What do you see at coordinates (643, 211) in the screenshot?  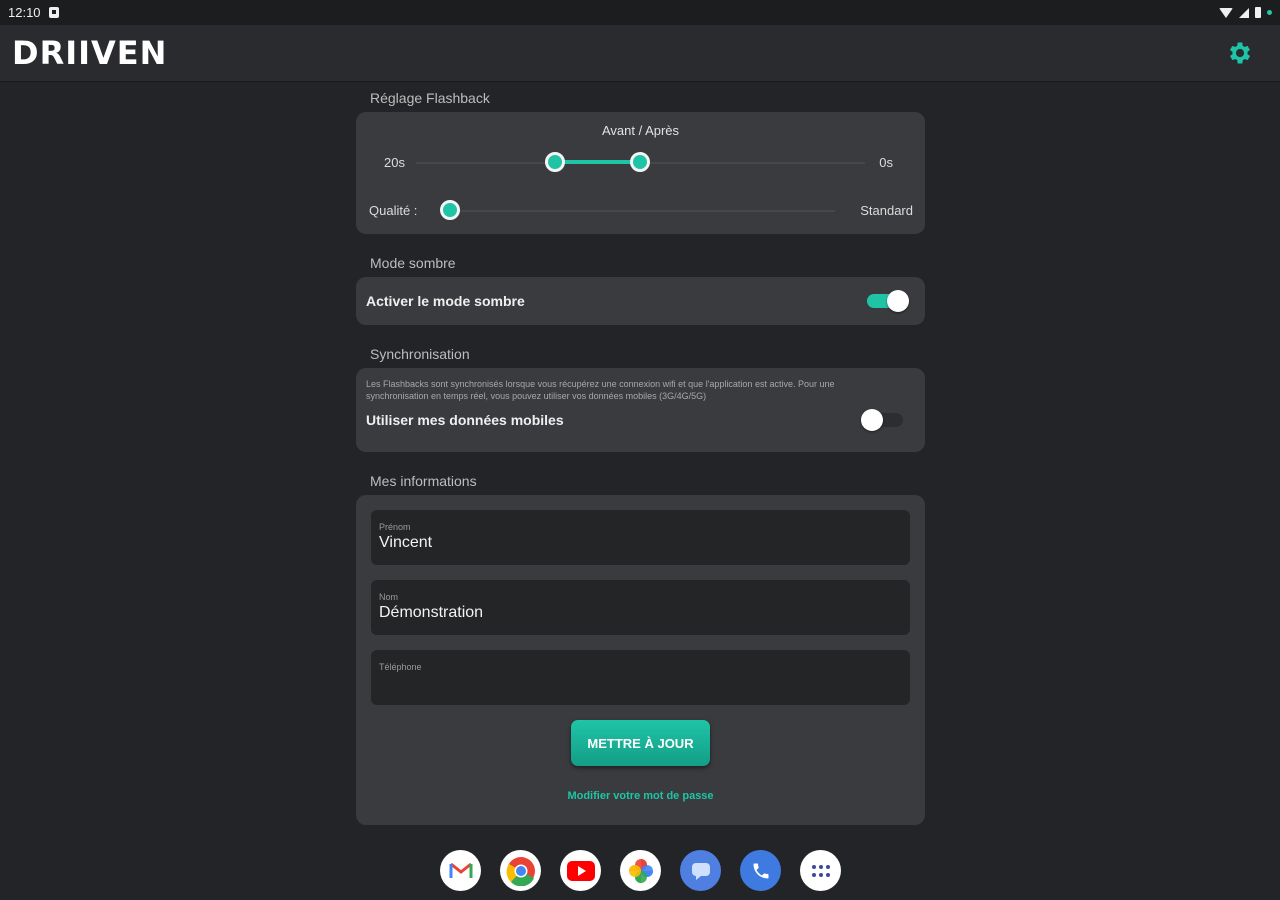 I see `quality-slider-track` at bounding box center [643, 211].